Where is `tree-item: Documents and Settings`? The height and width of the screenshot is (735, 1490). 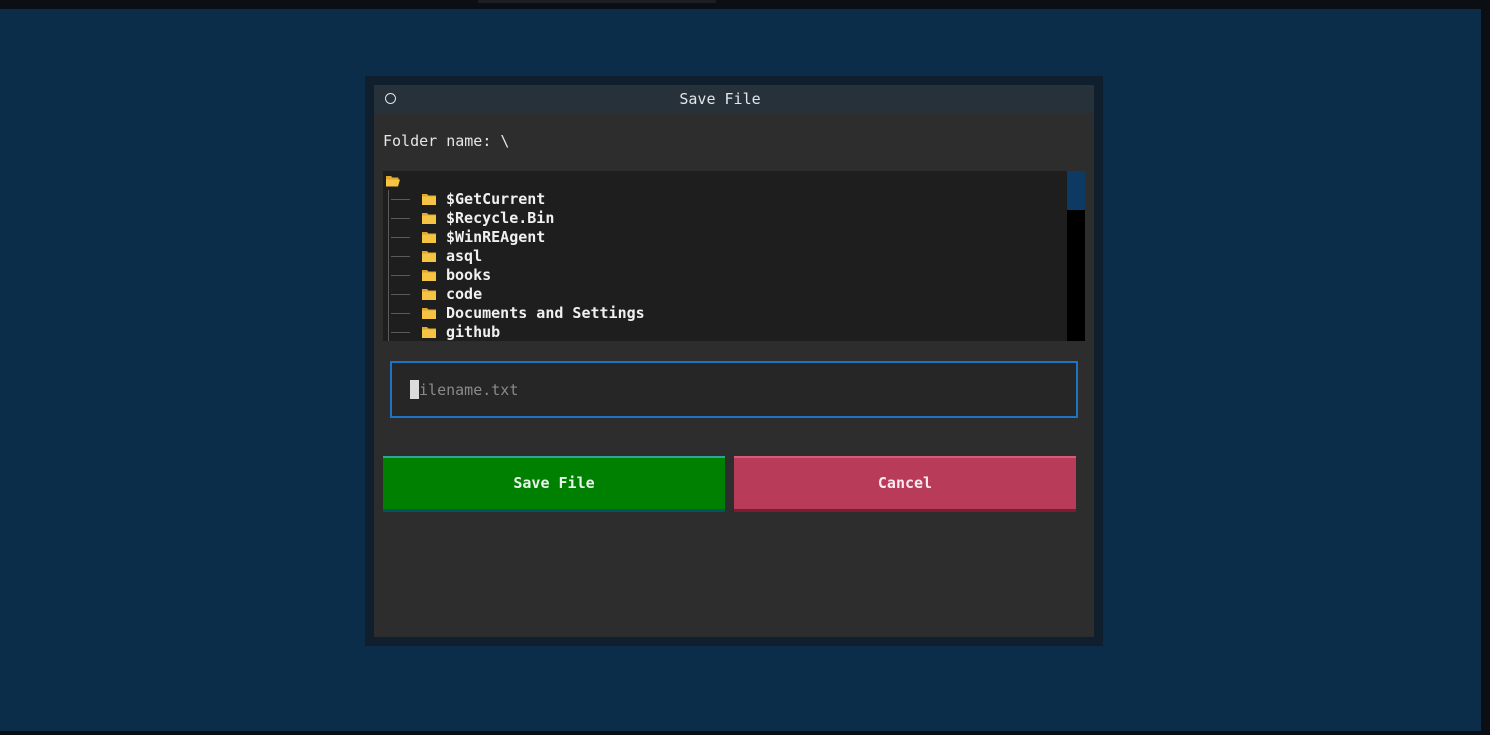
tree-item: Documents and Settings is located at coordinates (725, 313).